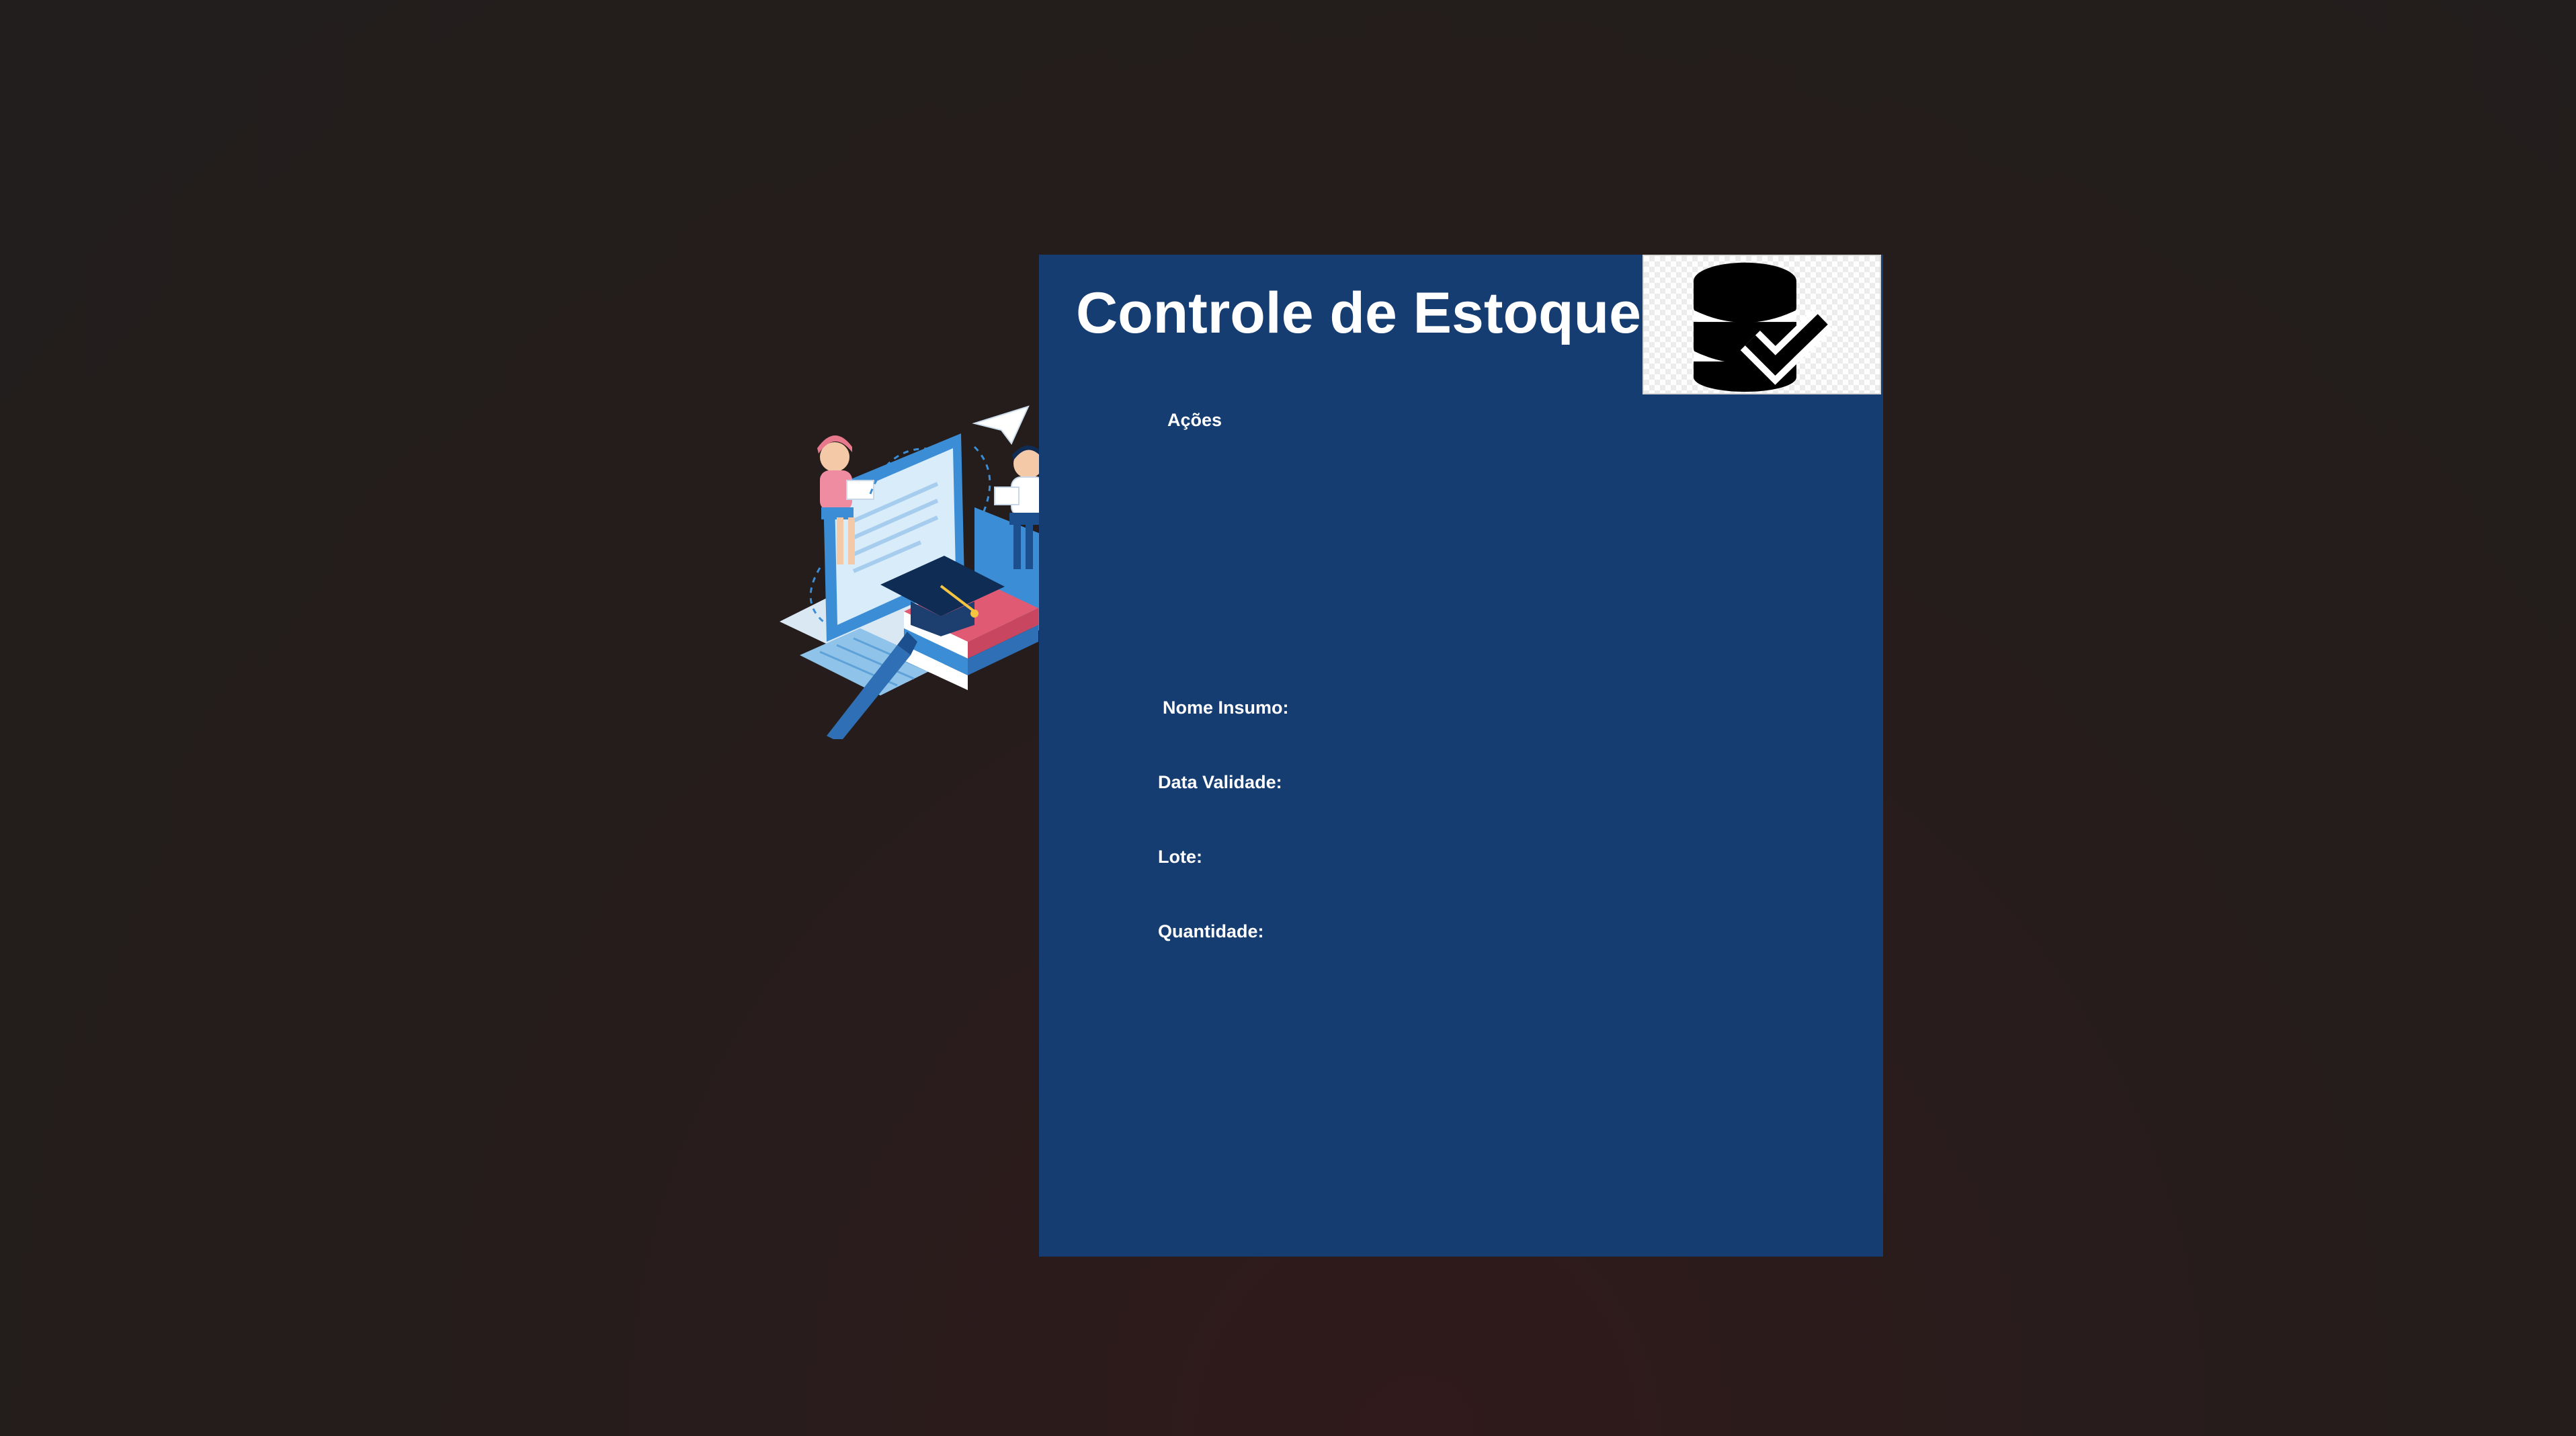 This screenshot has width=2576, height=1436. What do you see at coordinates (1220, 782) in the screenshot?
I see `data-validade-label: Data Validade:` at bounding box center [1220, 782].